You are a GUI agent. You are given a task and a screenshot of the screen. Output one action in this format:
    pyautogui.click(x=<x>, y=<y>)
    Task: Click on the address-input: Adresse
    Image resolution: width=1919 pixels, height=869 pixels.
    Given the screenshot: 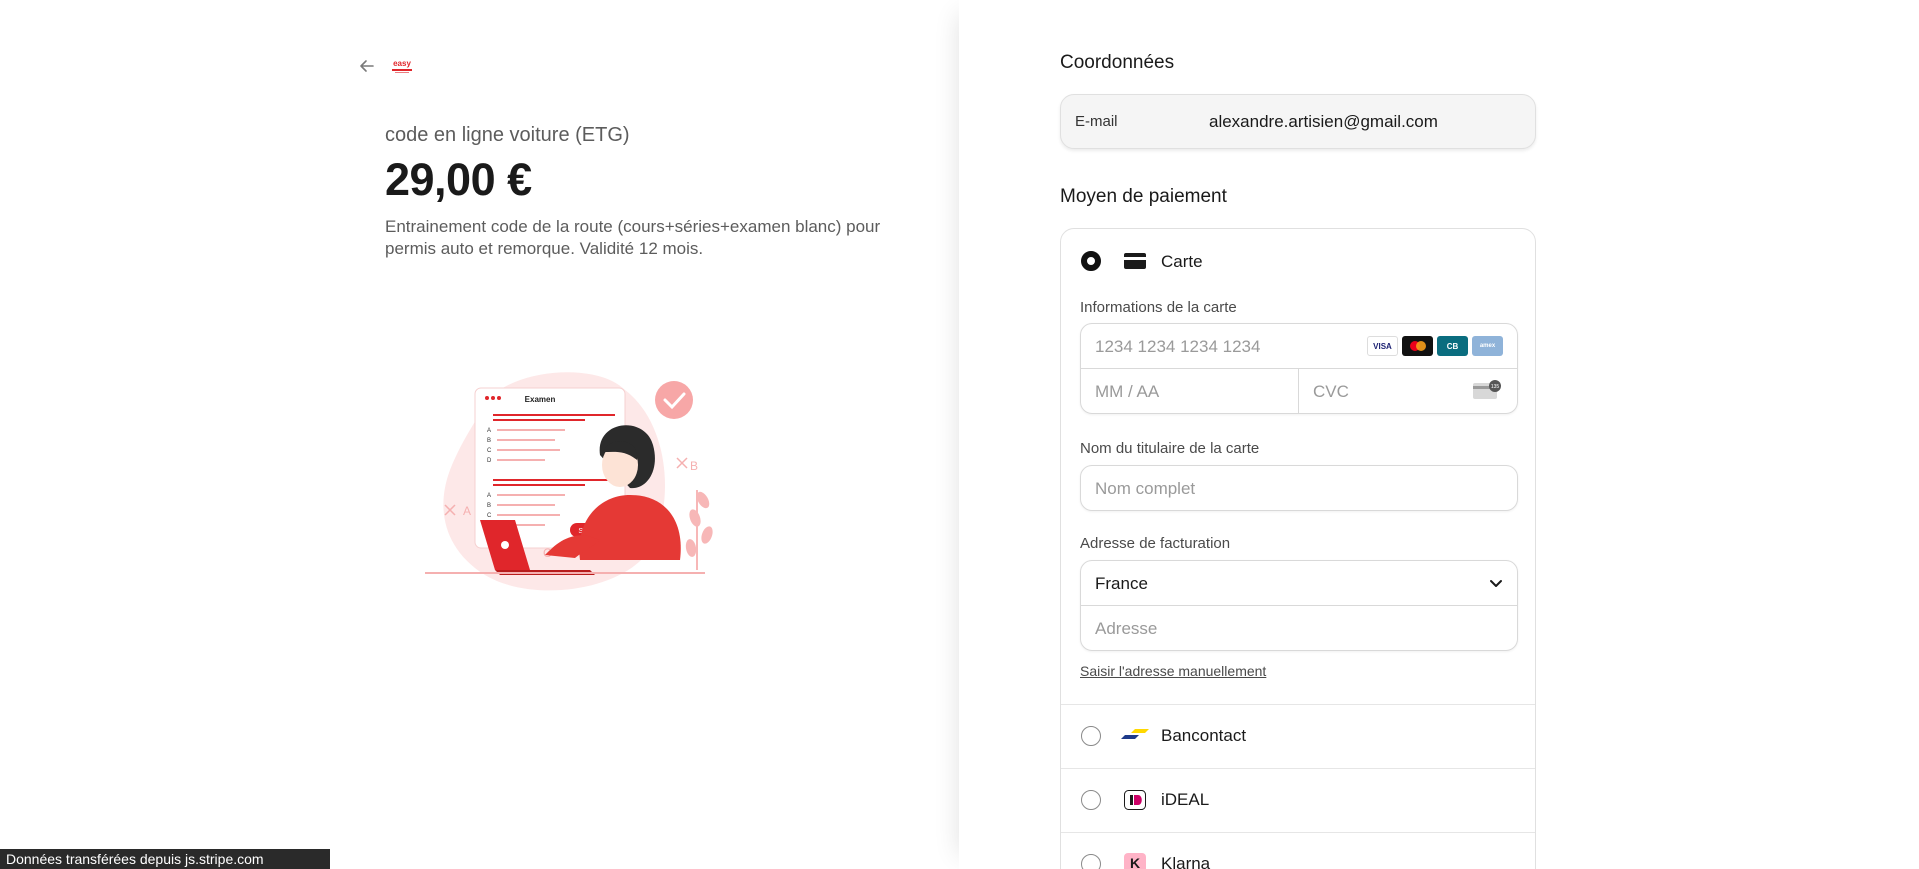 What is the action you would take?
    pyautogui.click(x=1299, y=628)
    